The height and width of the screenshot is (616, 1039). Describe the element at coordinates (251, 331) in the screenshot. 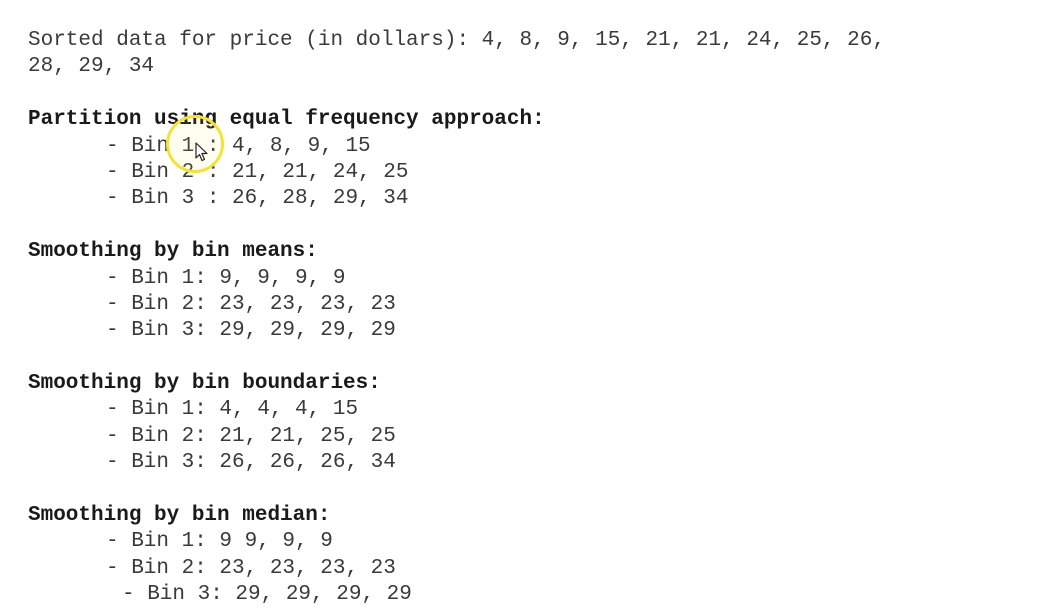

I see `means-bin-3: - Bin 3: 29, 29, 29, 29` at that location.